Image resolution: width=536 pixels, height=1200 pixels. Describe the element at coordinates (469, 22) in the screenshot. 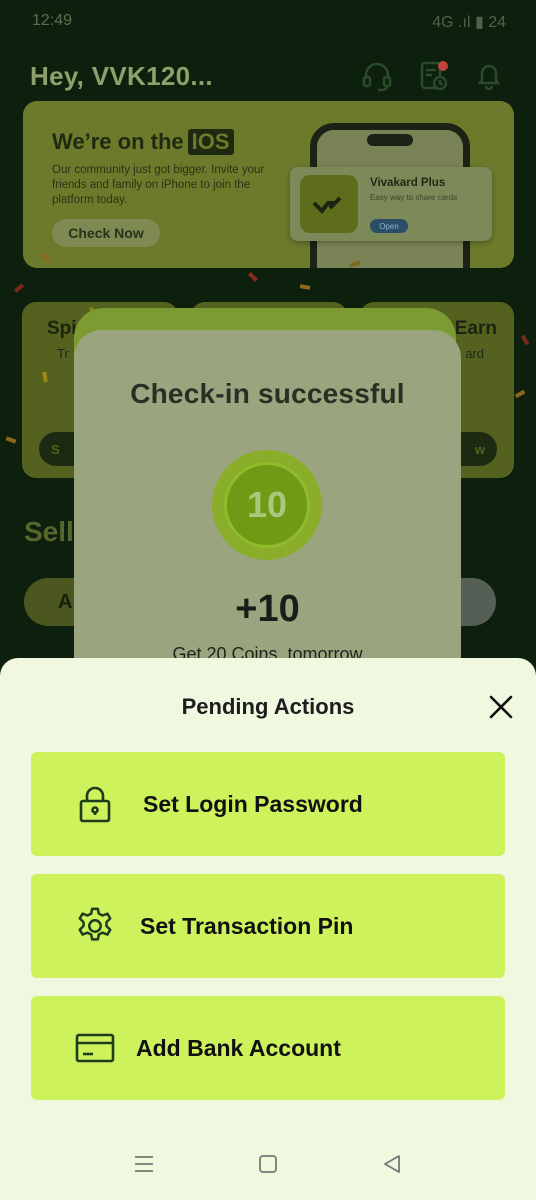

I see `status-indicators: 4G .ıl ▮ 24` at that location.